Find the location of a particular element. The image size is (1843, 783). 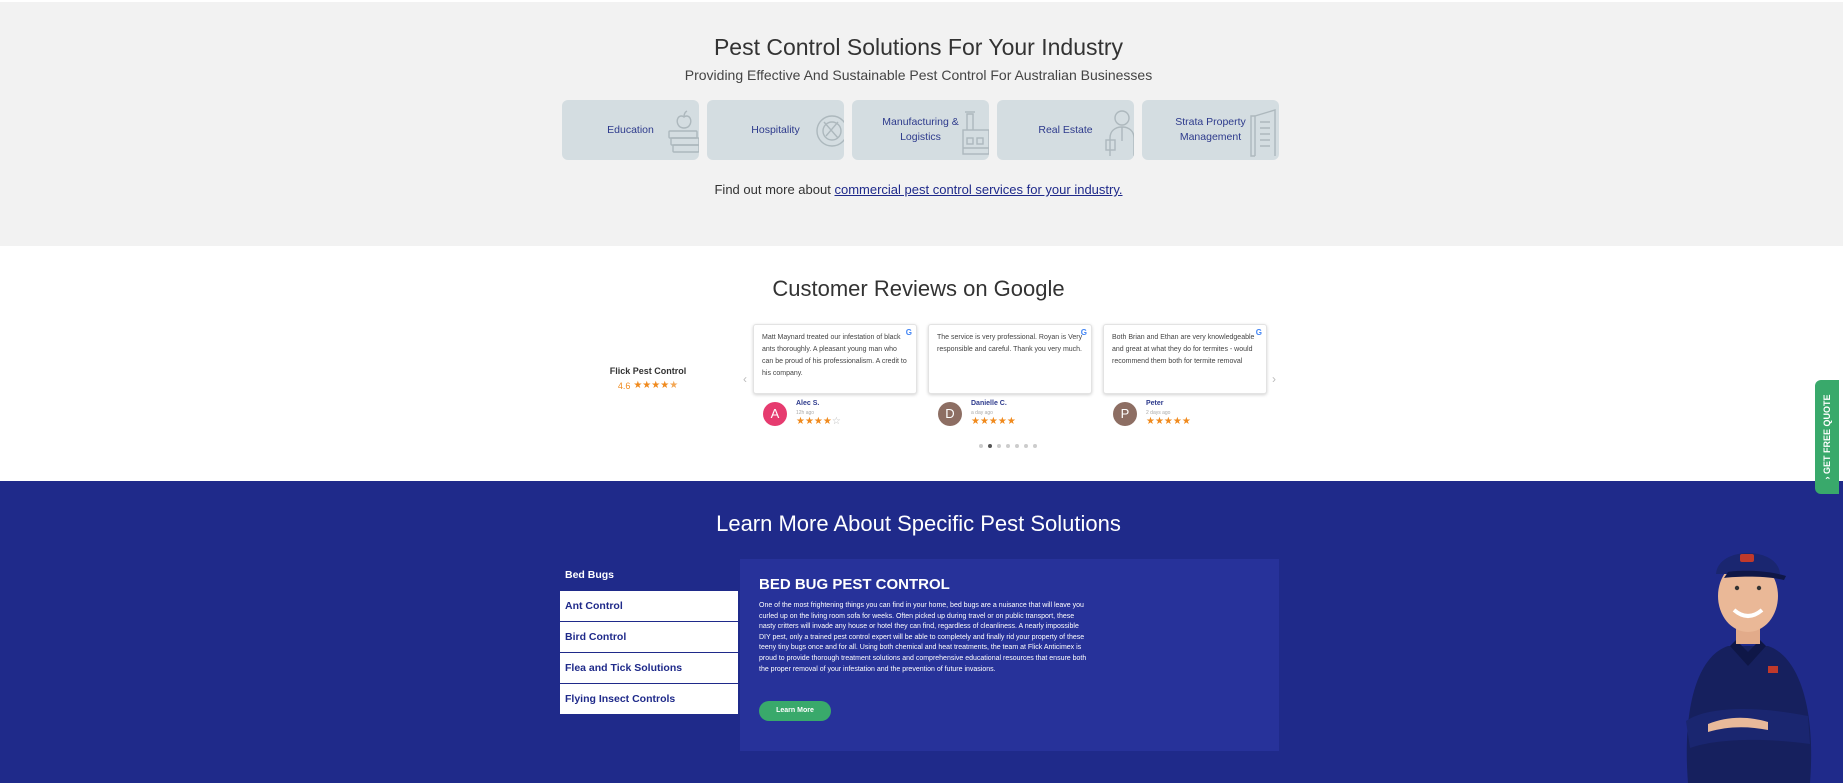

tab-bed-bugs: Bed Bugs is located at coordinates (649, 575).